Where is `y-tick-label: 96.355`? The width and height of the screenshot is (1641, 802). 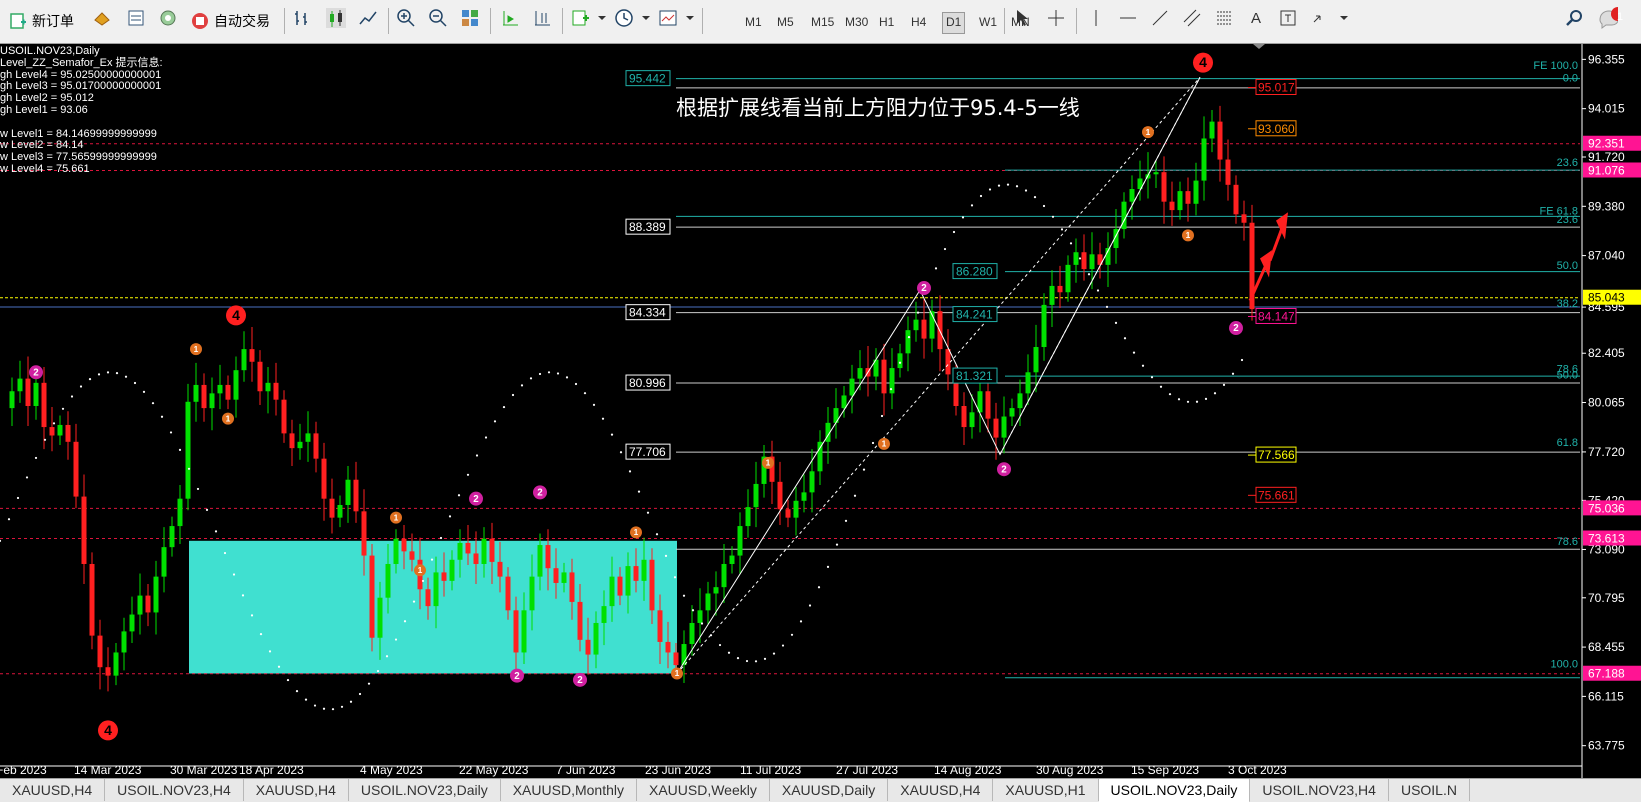
y-tick-label: 96.355 is located at coordinates (1606, 59).